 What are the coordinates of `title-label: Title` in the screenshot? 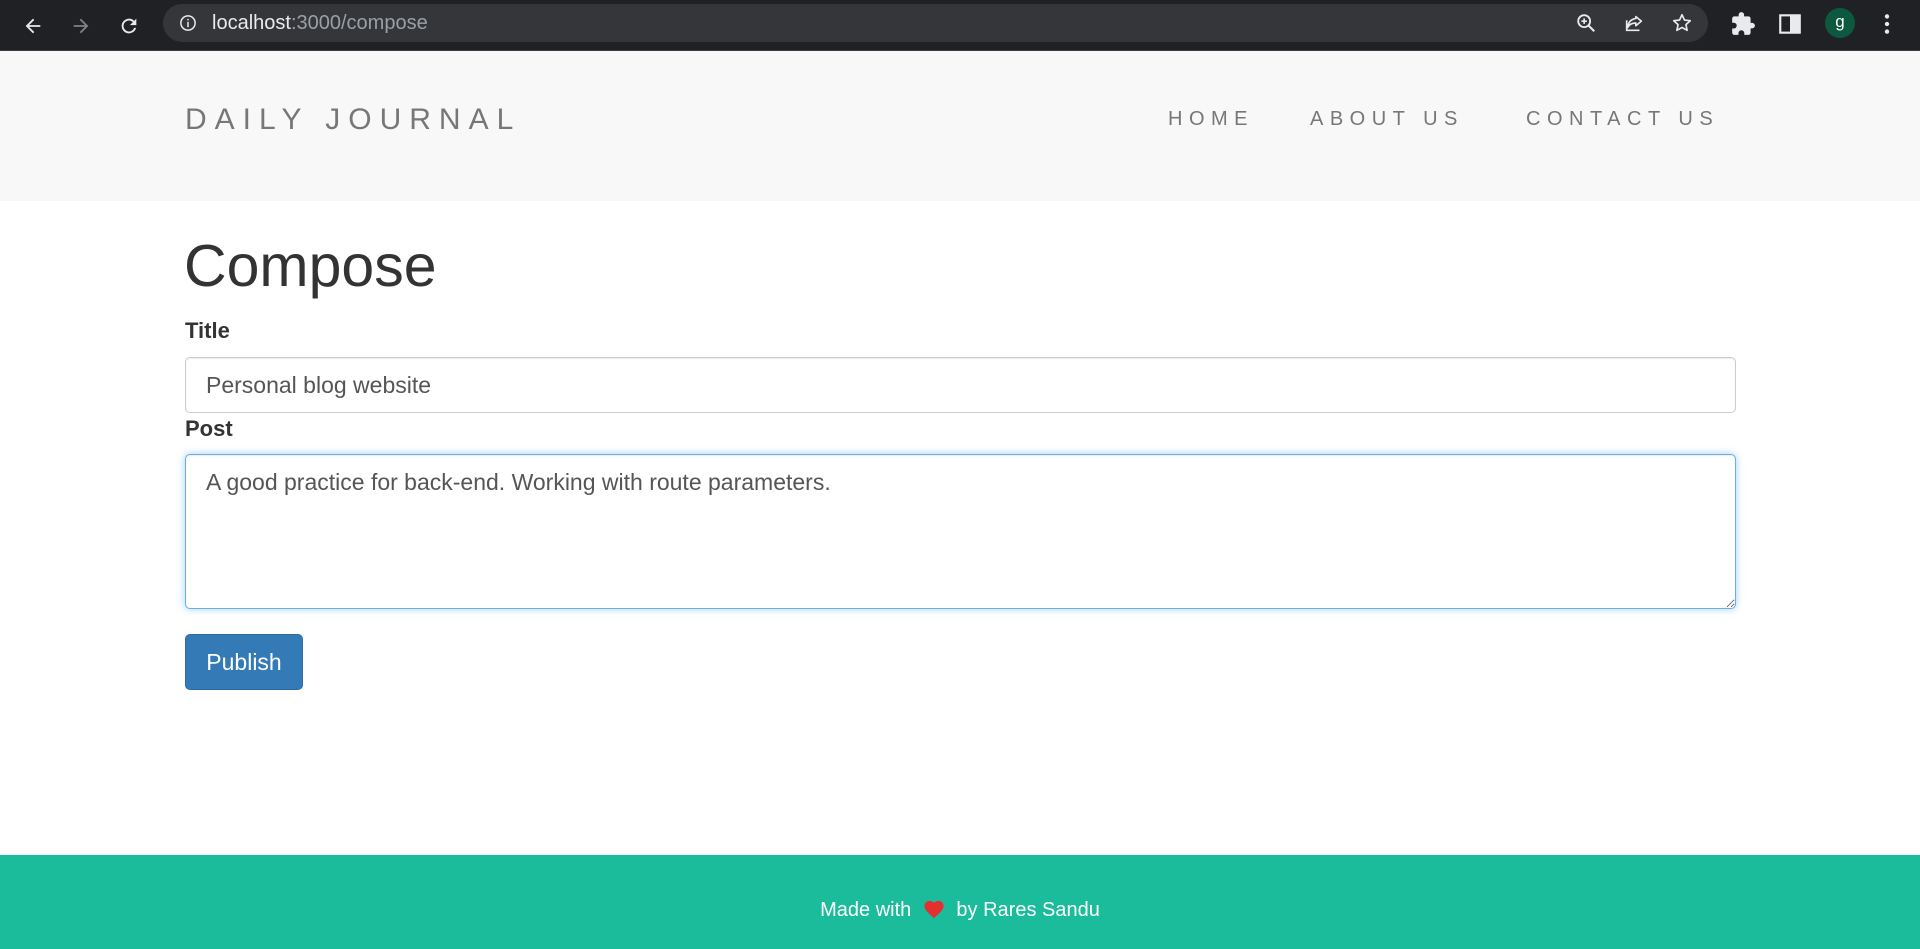 It's located at (207, 330).